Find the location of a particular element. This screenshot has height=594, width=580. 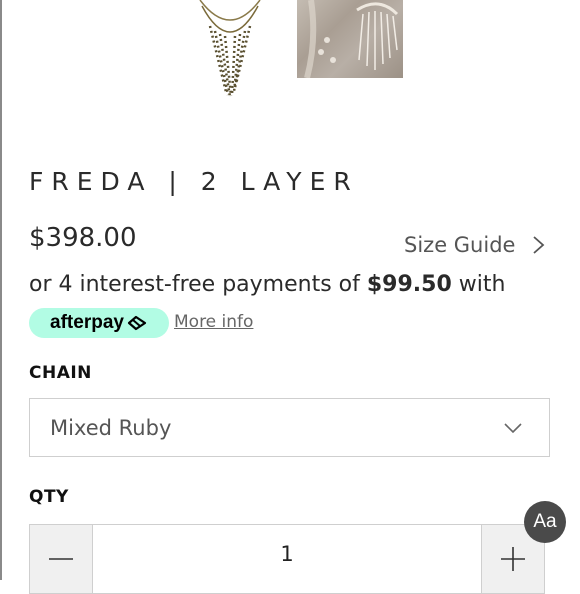

necklace-image is located at coordinates (230, 49).